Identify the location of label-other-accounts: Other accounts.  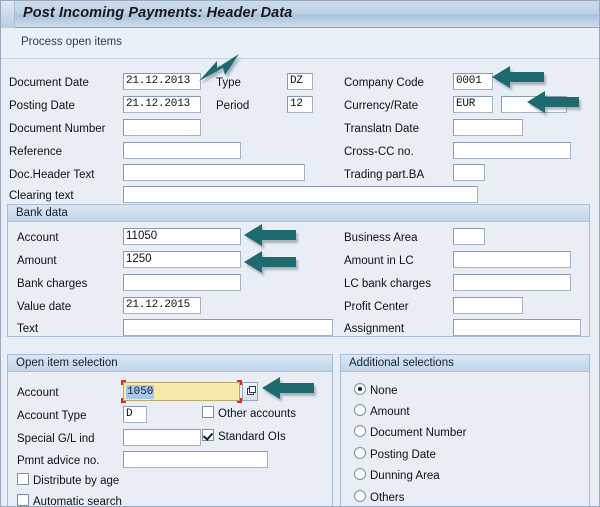
(257, 414).